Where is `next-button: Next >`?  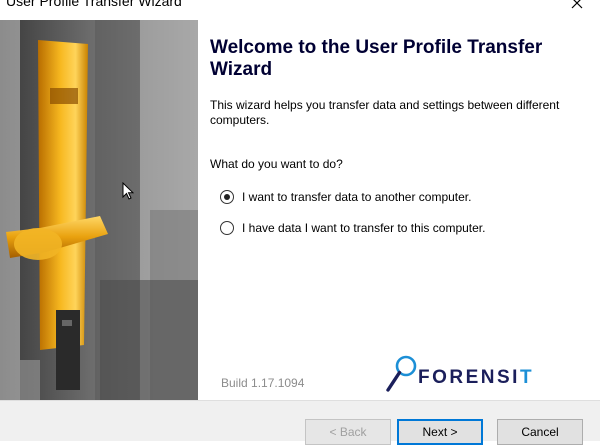
next-button: Next > is located at coordinates (440, 432).